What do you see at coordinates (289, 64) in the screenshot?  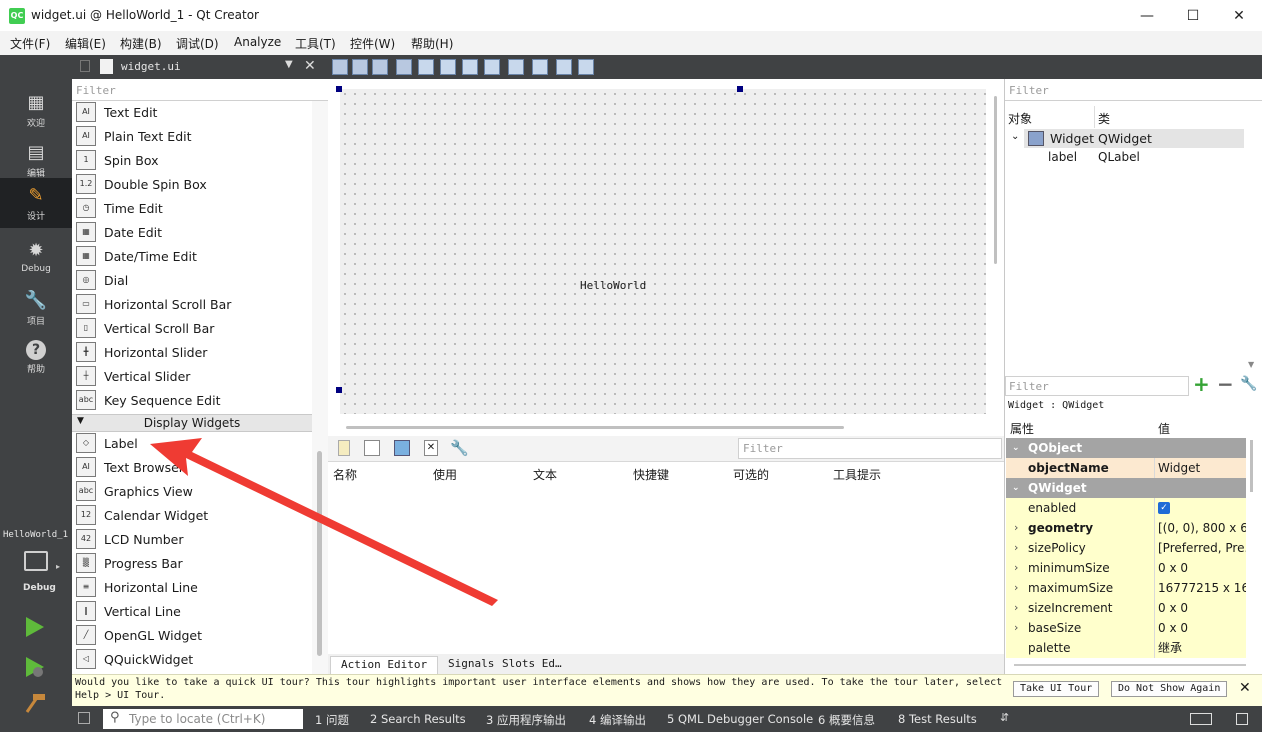 I see `file-dropdown-icon: ▼` at bounding box center [289, 64].